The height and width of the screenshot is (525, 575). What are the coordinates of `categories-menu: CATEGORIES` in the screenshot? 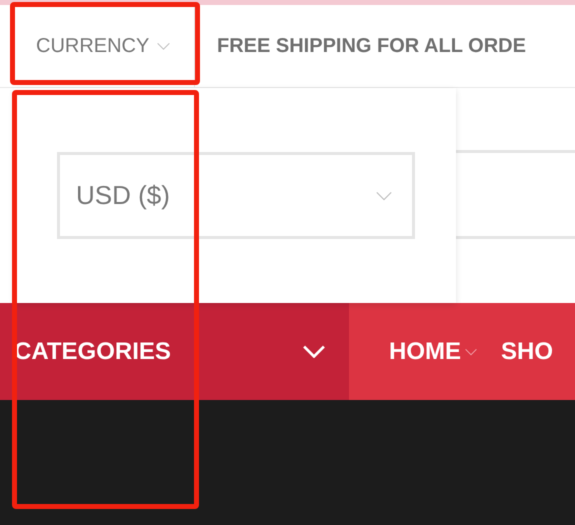 It's located at (174, 351).